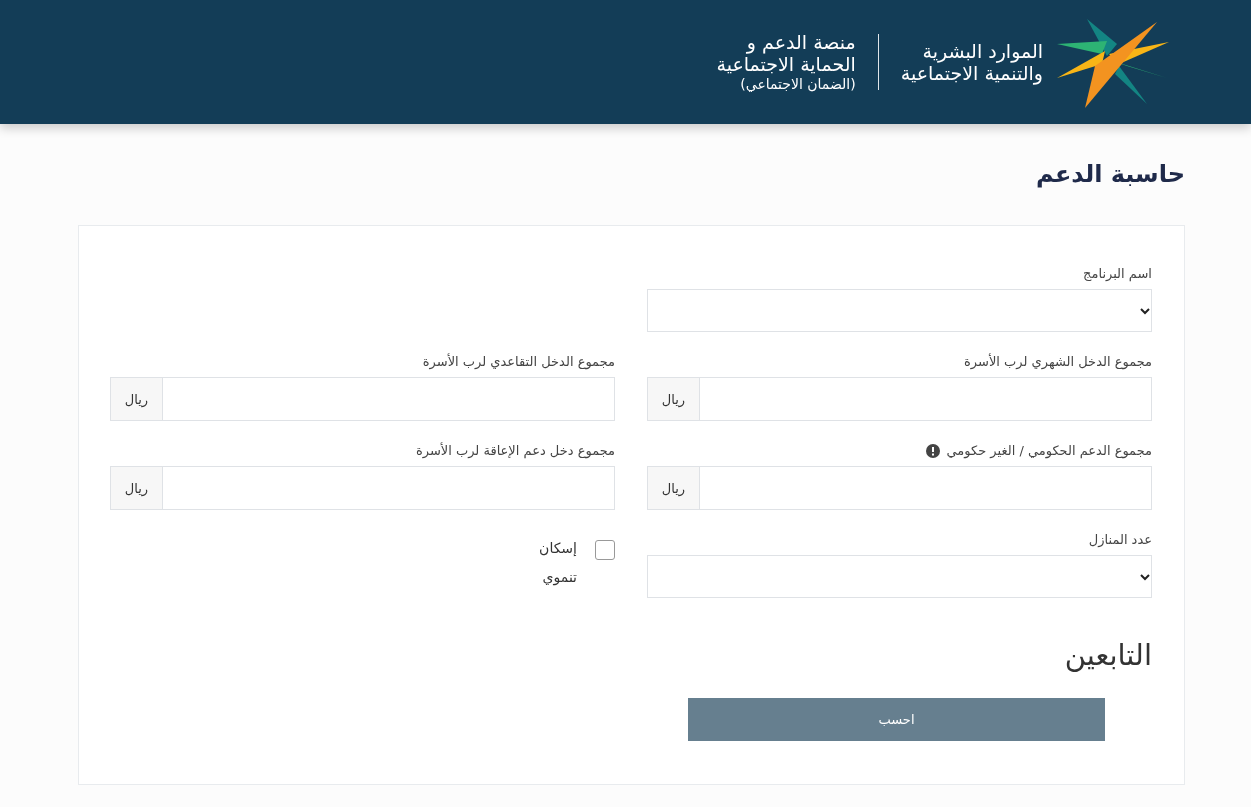 The height and width of the screenshot is (807, 1251). Describe the element at coordinates (971, 73) in the screenshot. I see `ministry-name: والتنمية الاجتماعية` at that location.